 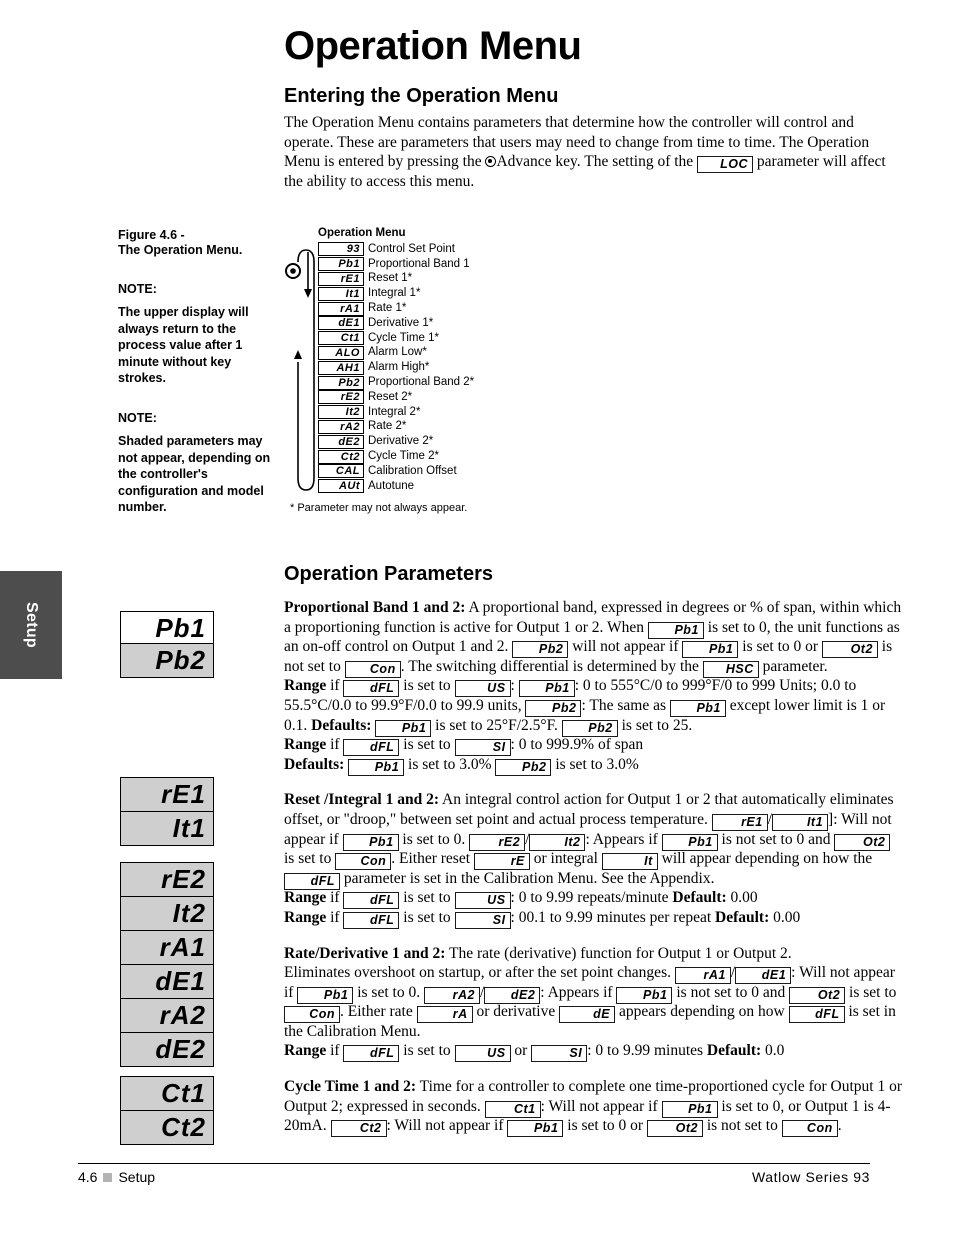 I want to click on rs-t20: 0.00, so click(x=785, y=917).